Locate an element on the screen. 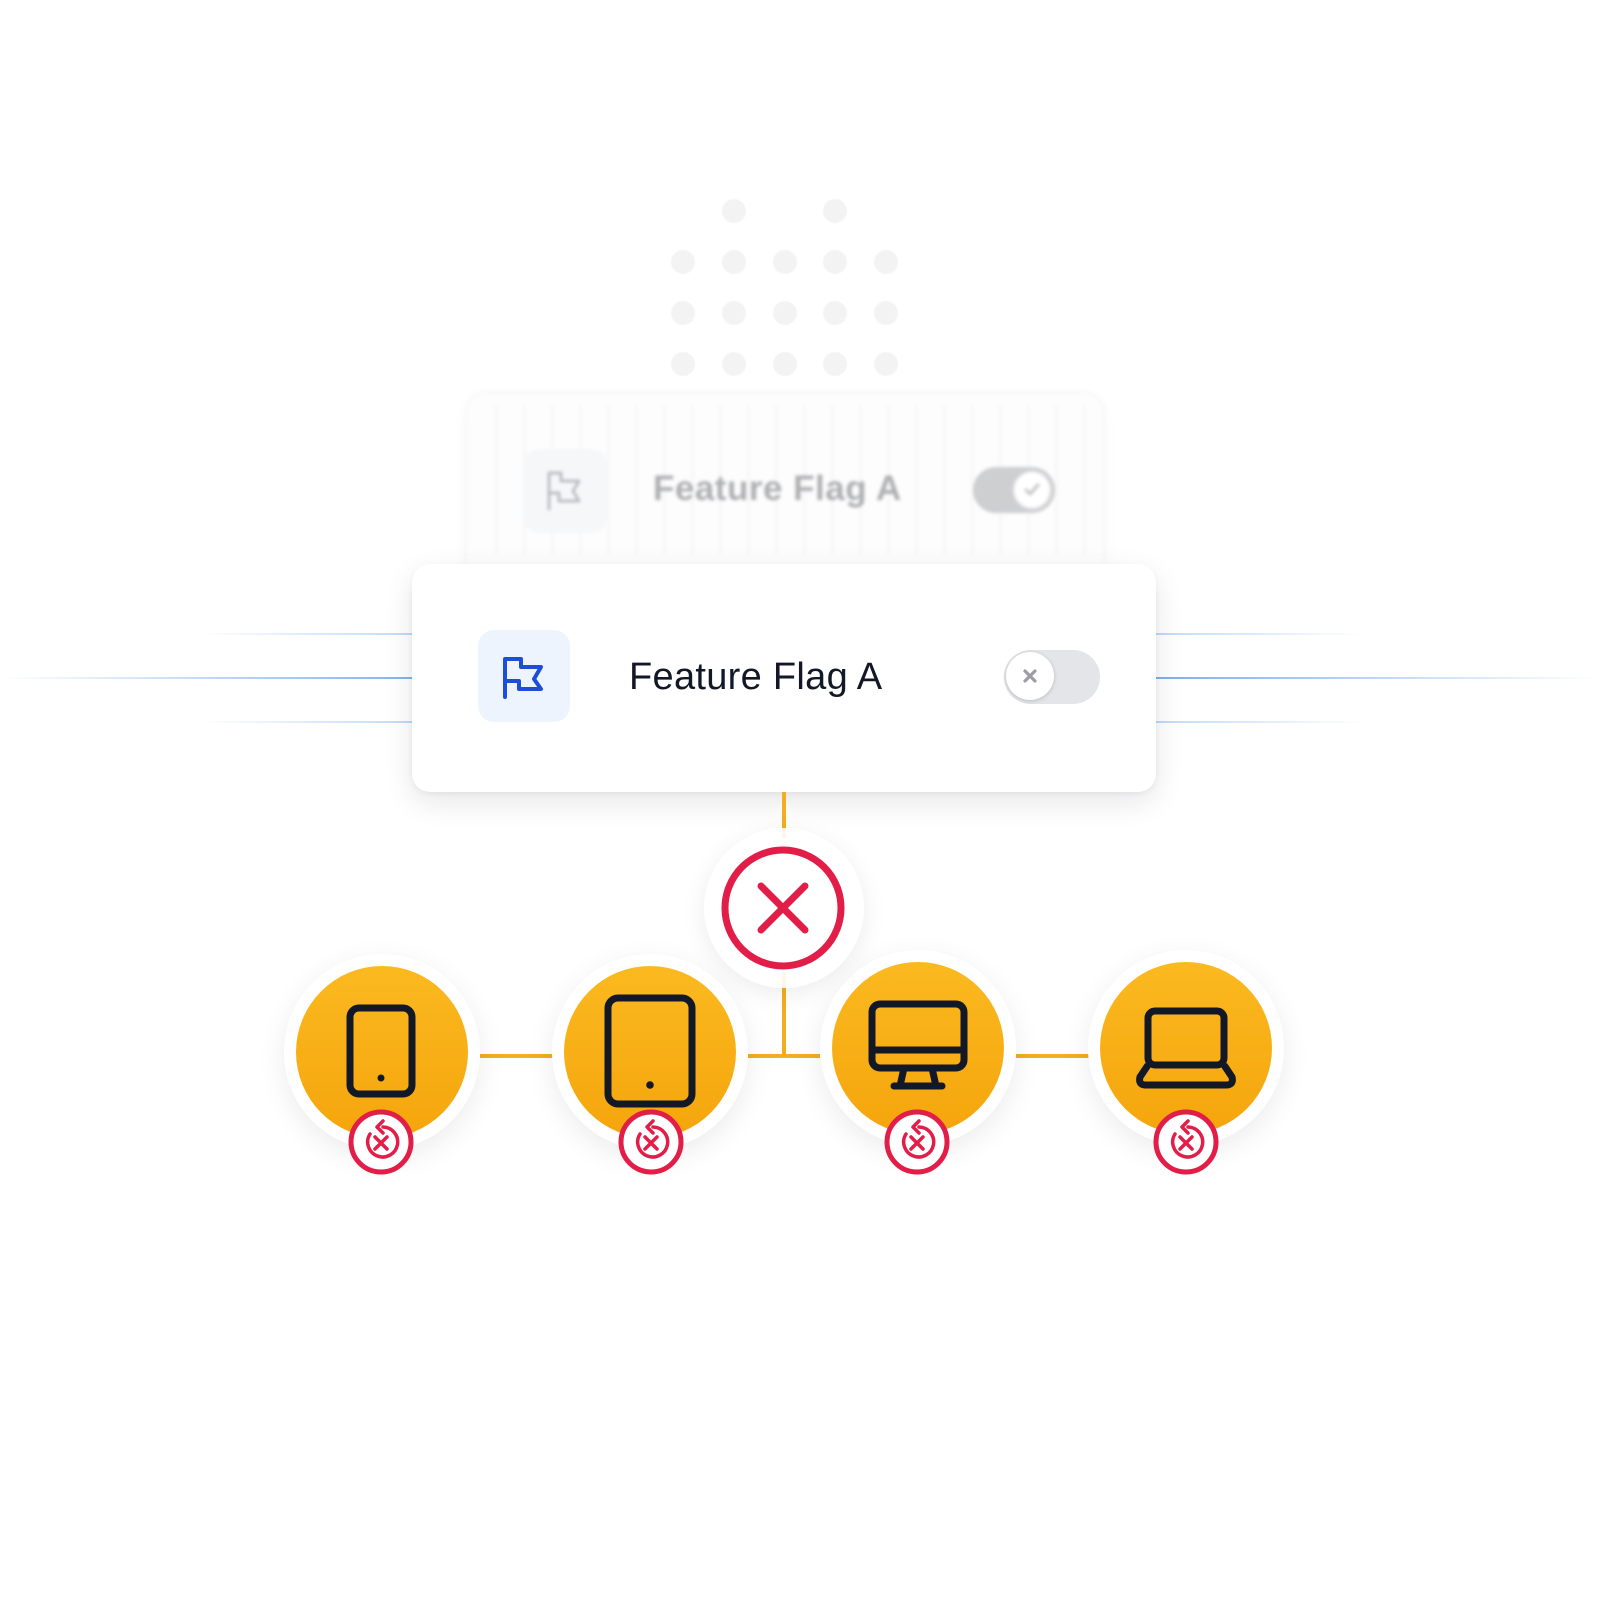 This screenshot has height=1600, width=1600. feature-flag-title: Feature Flag A is located at coordinates (756, 677).